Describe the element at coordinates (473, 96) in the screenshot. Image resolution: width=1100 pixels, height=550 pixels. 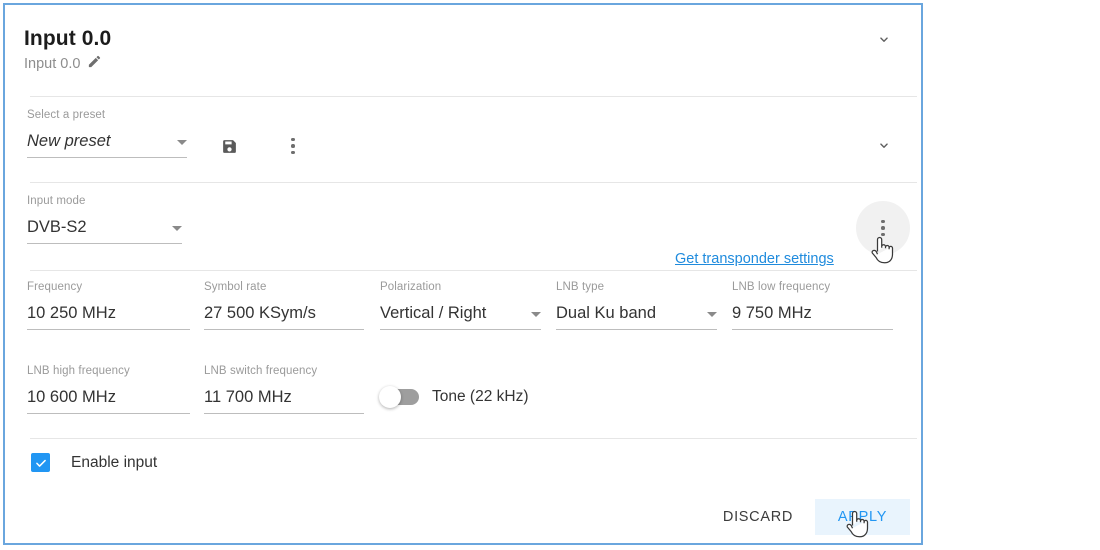
I see `divider-header` at that location.